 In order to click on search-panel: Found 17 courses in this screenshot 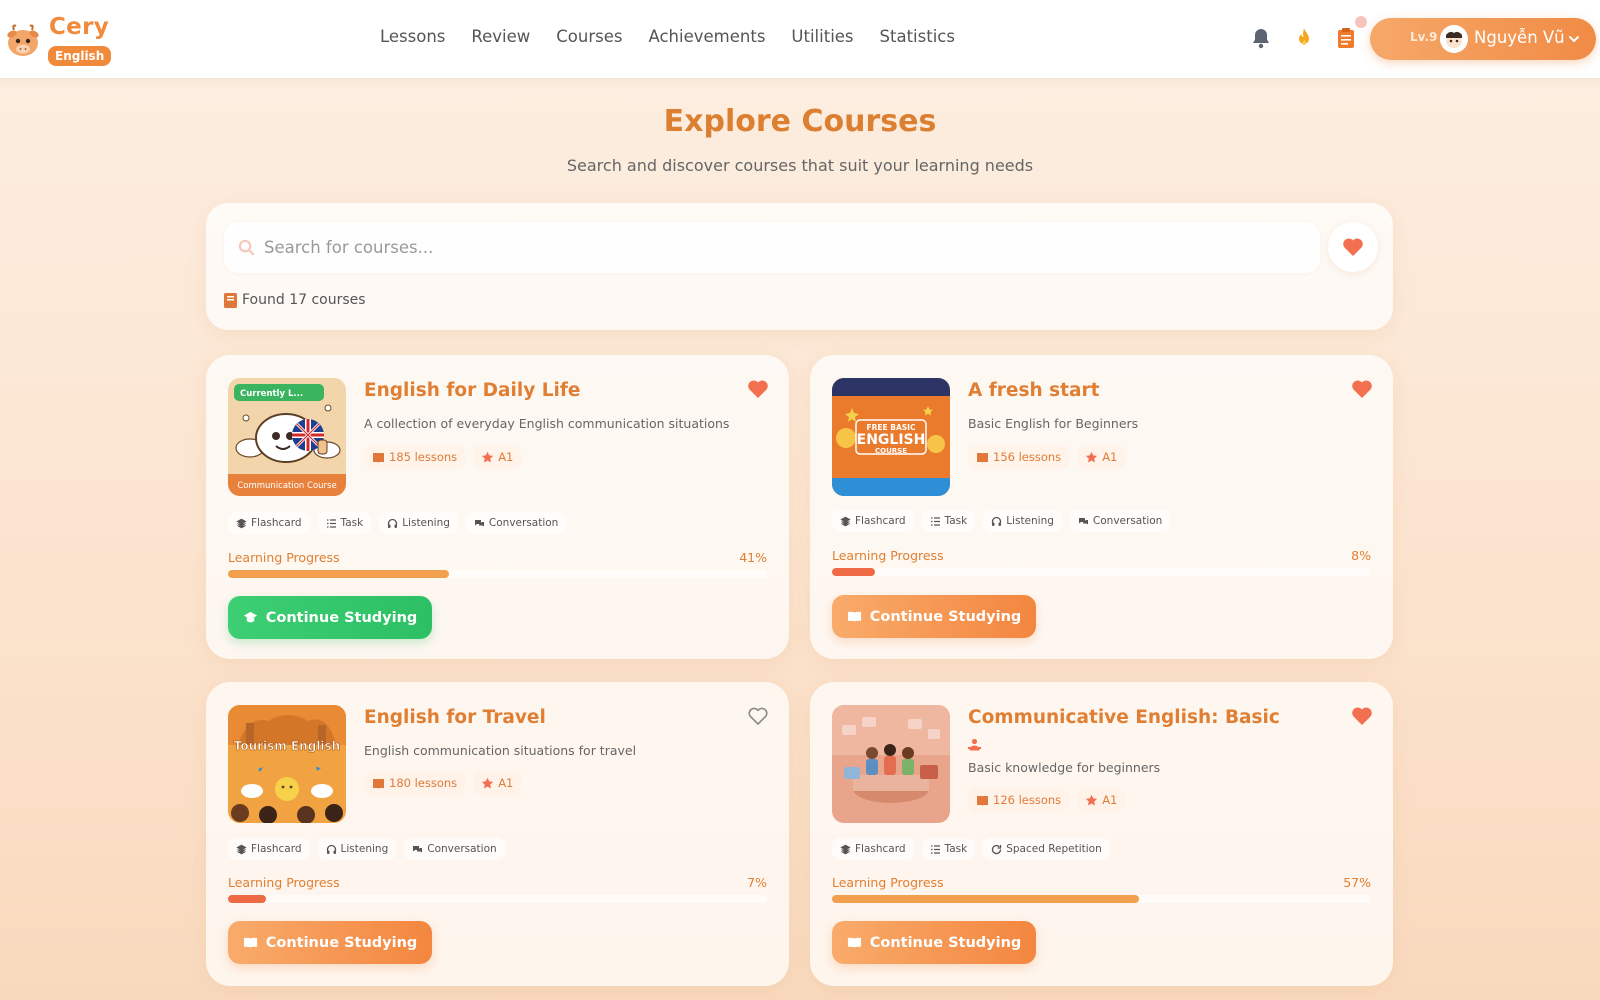, I will do `click(799, 266)`.